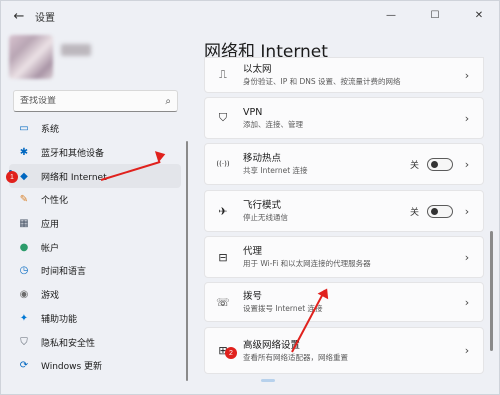 This screenshot has width=500, height=395. What do you see at coordinates (223, 164) in the screenshot?
I see `hotspot-icon: ((·))` at bounding box center [223, 164].